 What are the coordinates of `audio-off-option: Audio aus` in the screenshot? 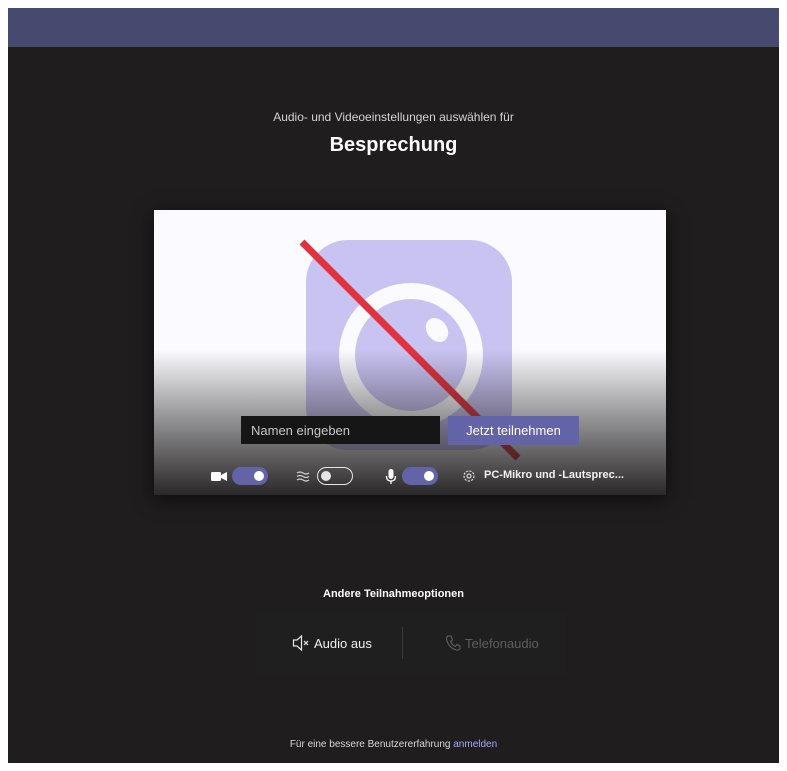 It's located at (329, 643).